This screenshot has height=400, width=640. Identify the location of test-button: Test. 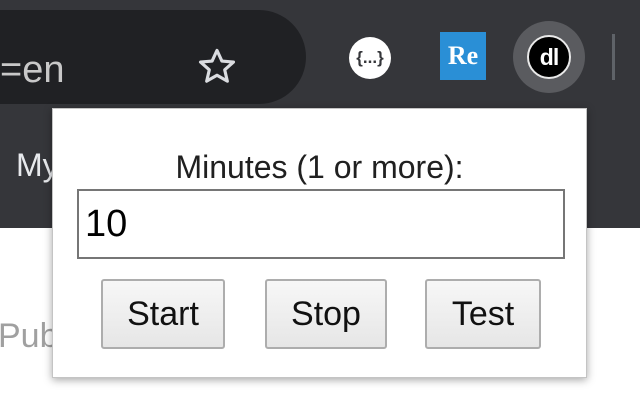
(483, 314).